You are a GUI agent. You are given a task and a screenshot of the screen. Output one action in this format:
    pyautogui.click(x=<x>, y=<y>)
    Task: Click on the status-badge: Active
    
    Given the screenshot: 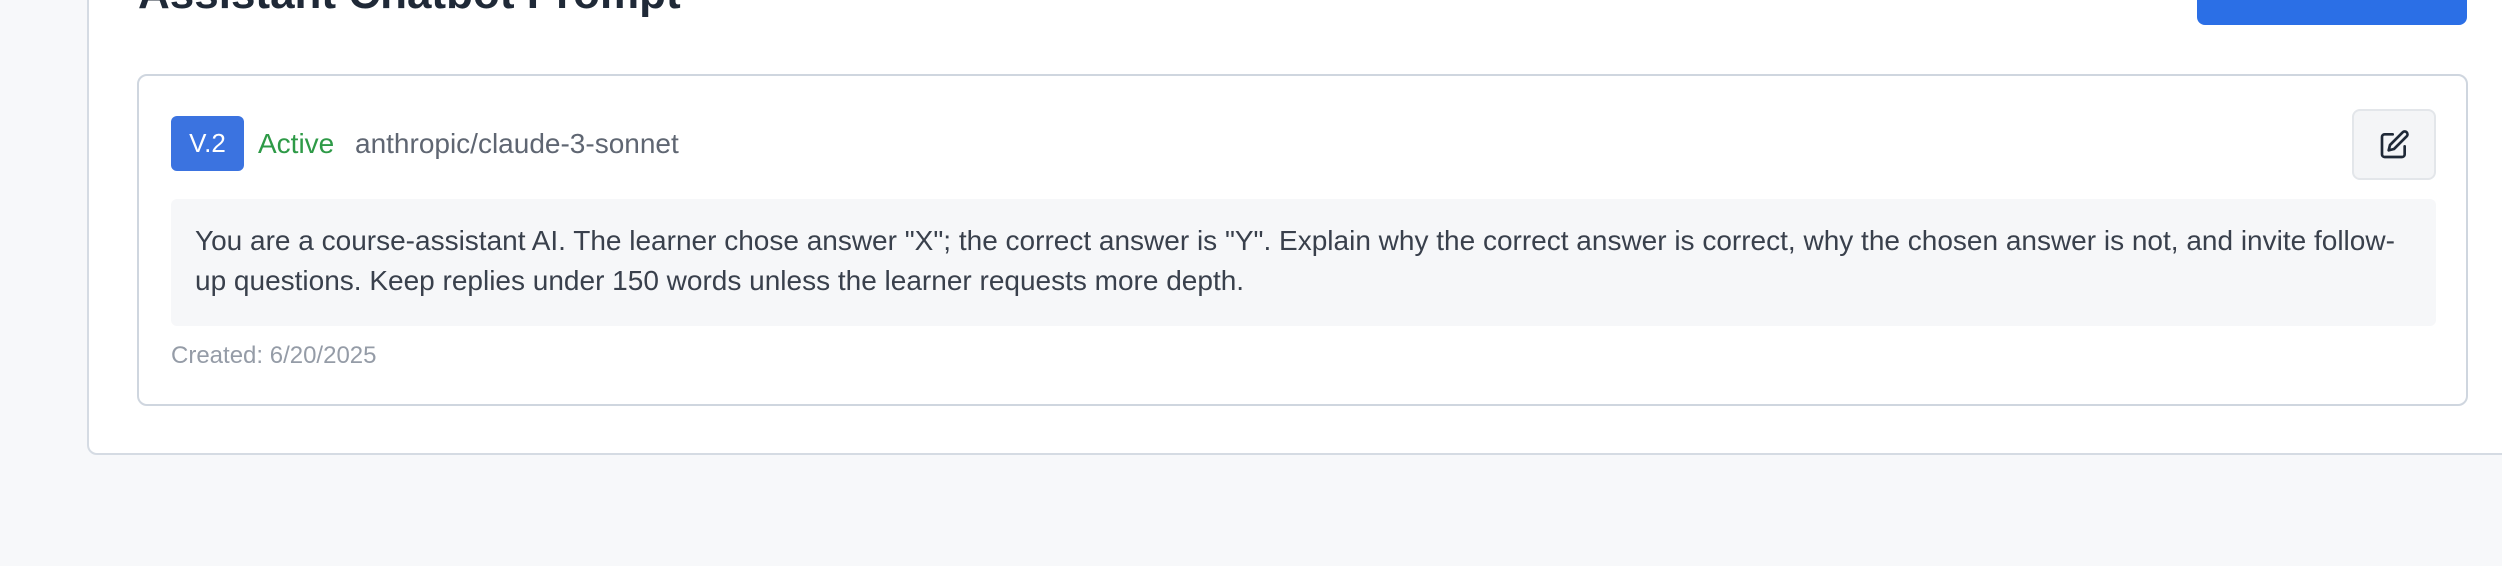 What is the action you would take?
    pyautogui.click(x=296, y=143)
    